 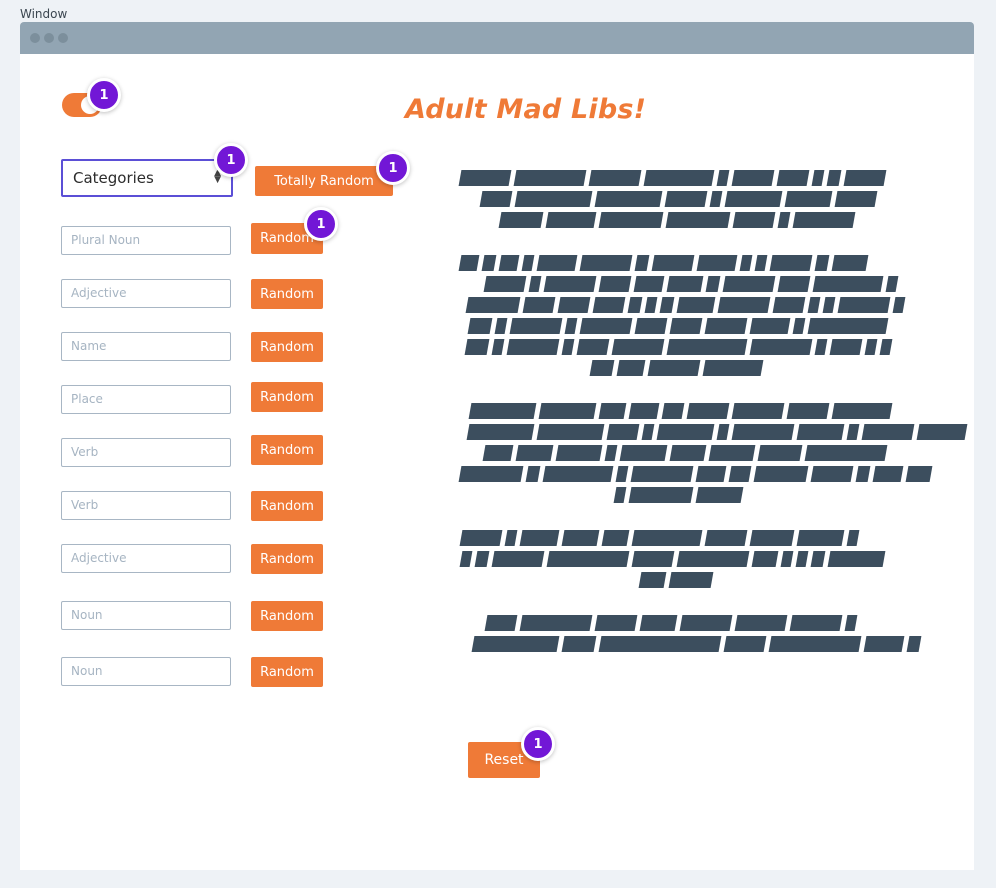 I want to click on input-placeholder: Adjective, so click(x=99, y=558).